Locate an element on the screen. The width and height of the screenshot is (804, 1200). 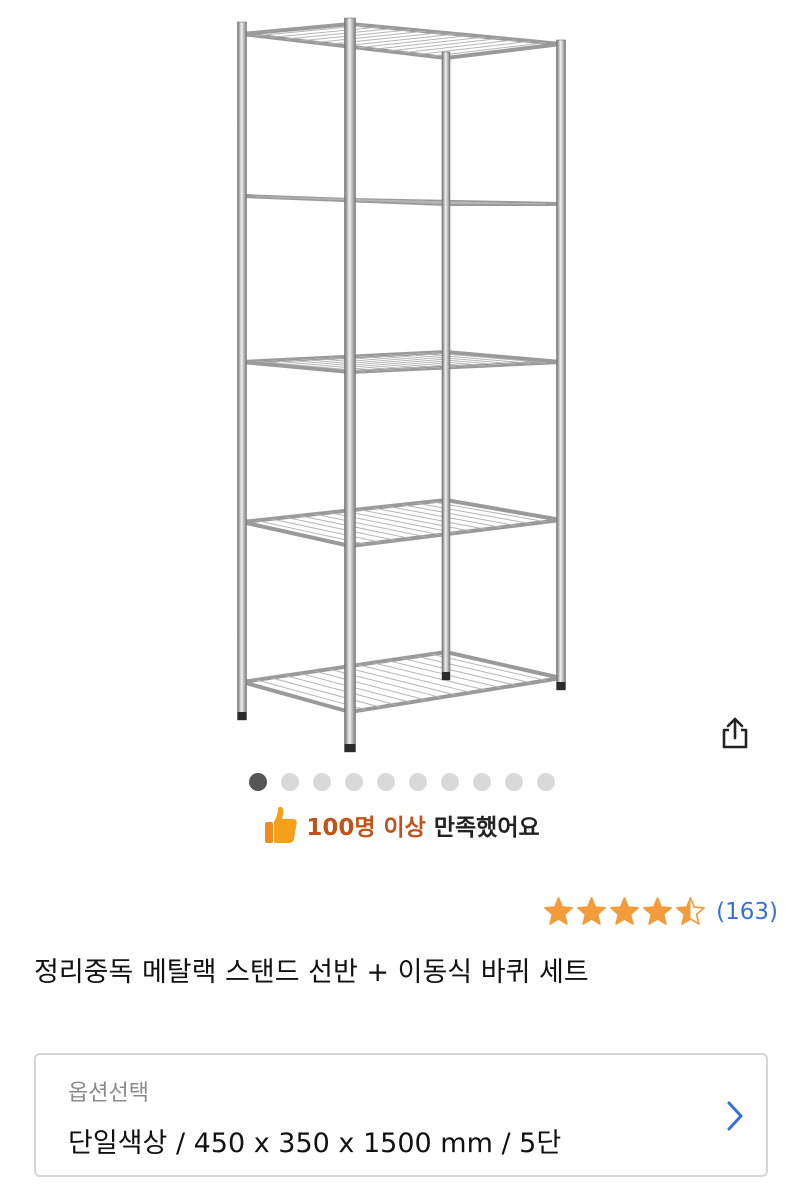
option-label: 옵션선택 is located at coordinates (108, 1093).